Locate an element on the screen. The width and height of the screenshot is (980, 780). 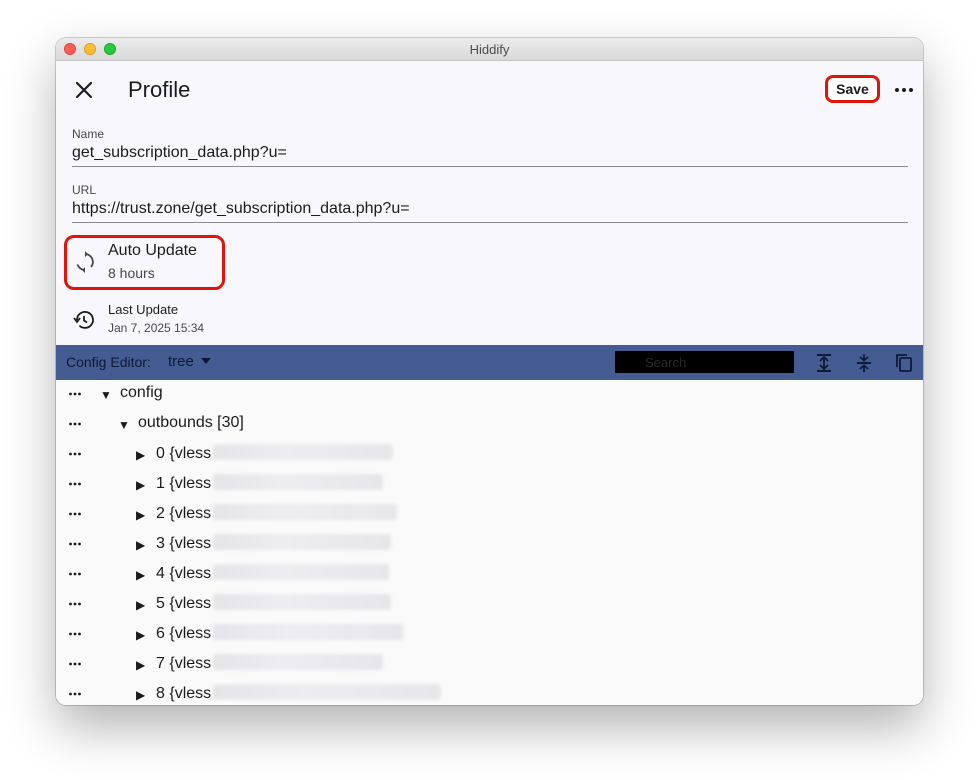
copy-button is located at coordinates (904, 363).